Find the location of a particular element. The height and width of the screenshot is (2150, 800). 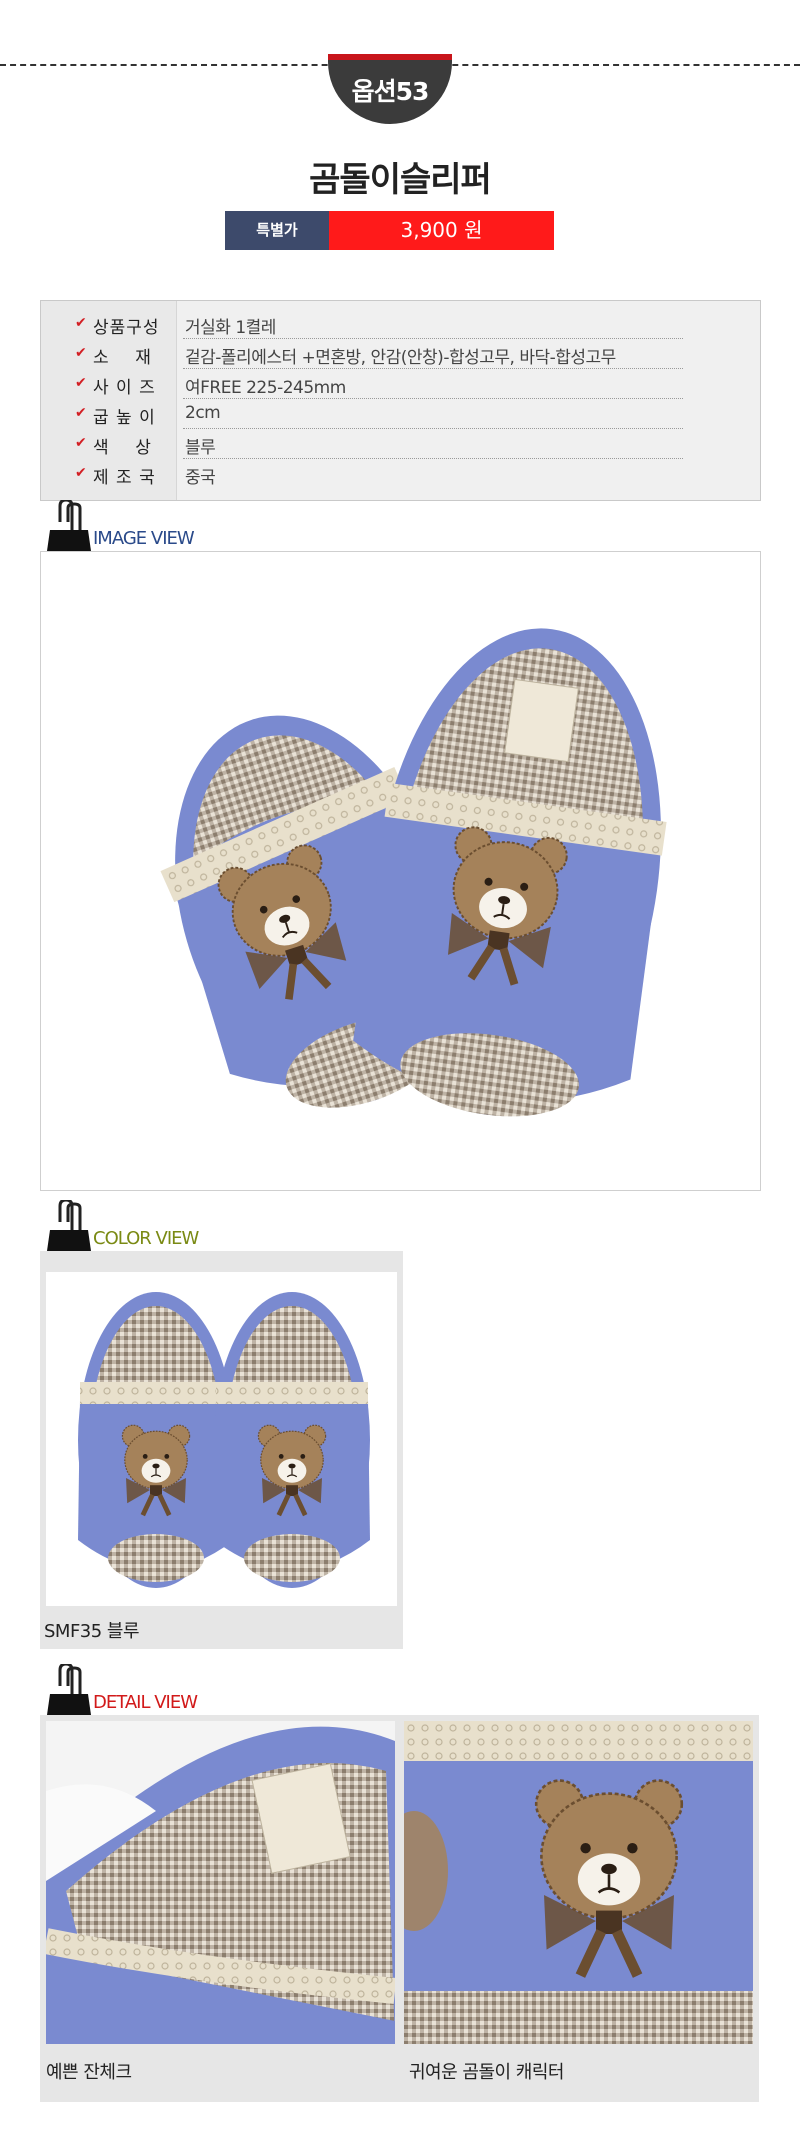

detail-image-check is located at coordinates (220, 1882).